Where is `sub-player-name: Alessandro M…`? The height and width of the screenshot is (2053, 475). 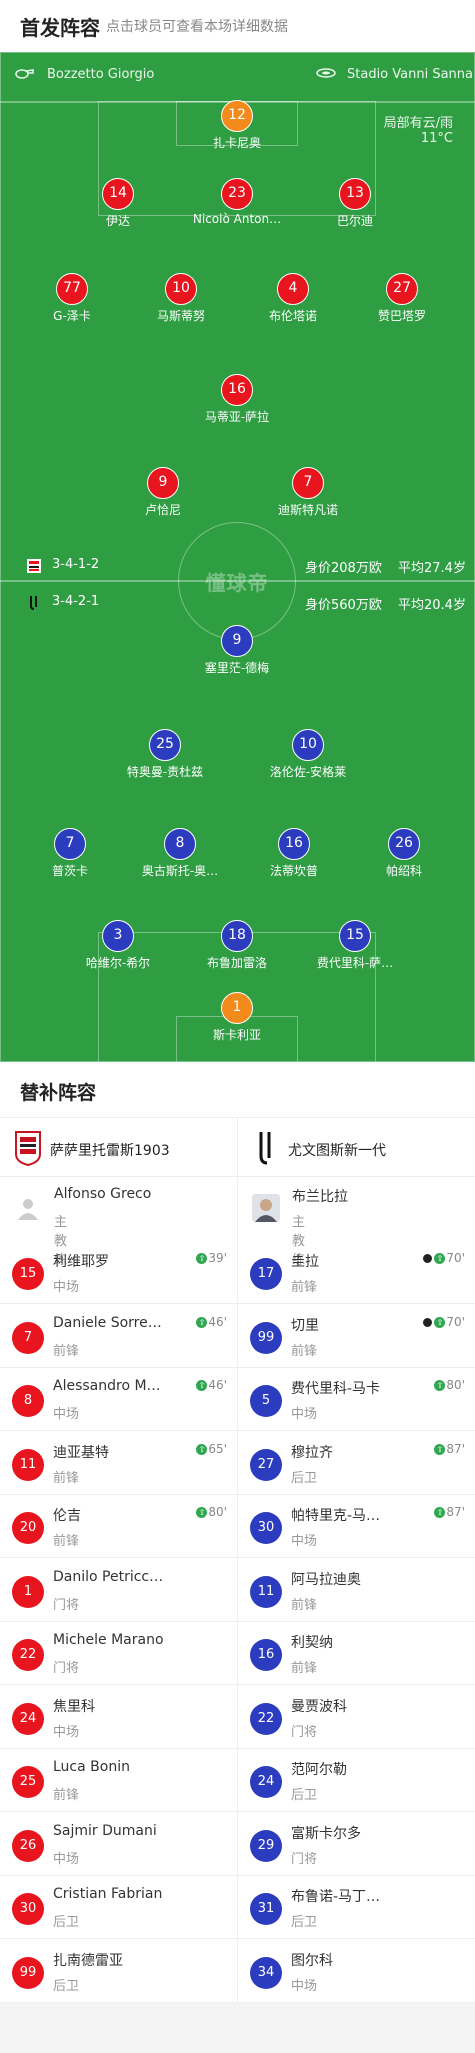 sub-player-name: Alessandro M… is located at coordinates (107, 1386).